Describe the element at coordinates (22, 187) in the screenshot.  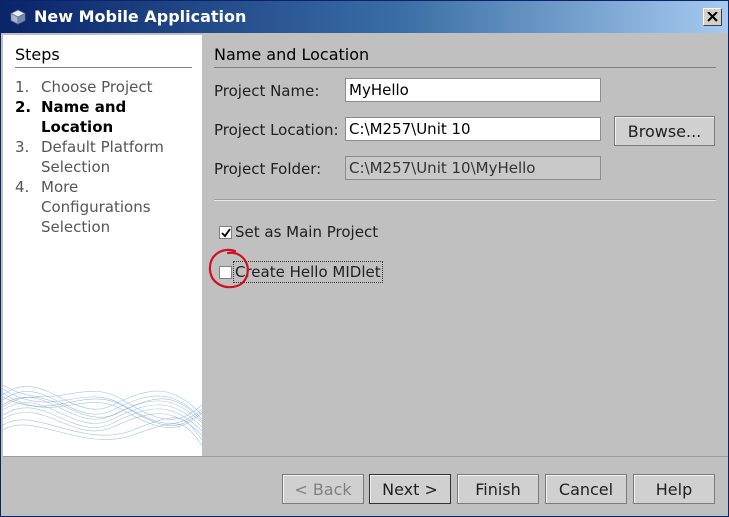
I see `step-number: 4.` at that location.